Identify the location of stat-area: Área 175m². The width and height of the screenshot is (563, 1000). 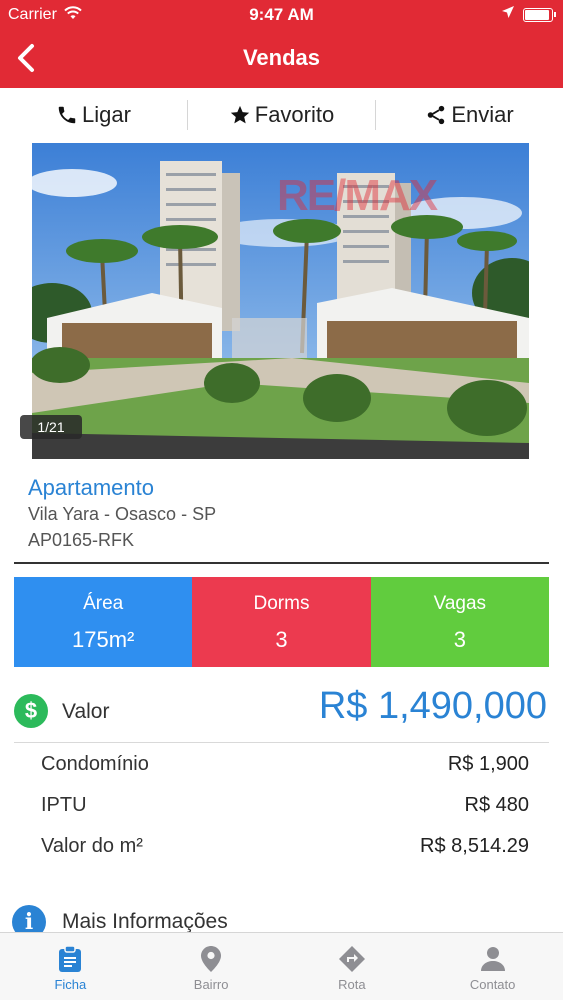
(103, 622).